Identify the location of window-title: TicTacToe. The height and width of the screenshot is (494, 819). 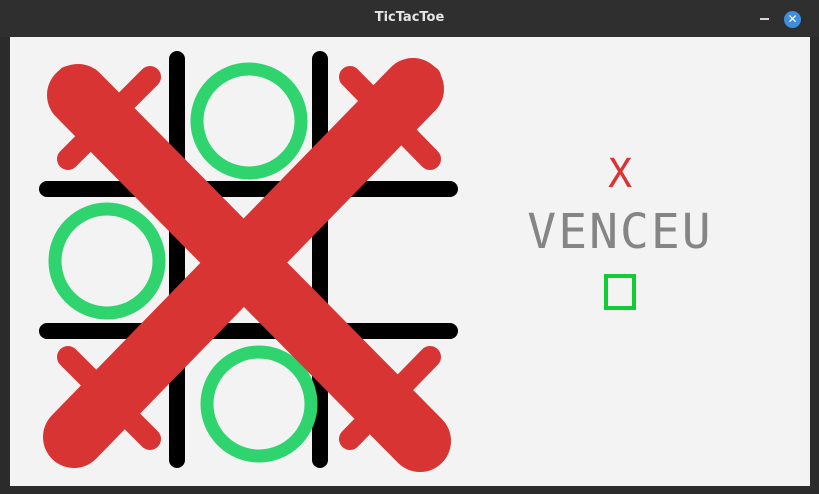
(409, 17).